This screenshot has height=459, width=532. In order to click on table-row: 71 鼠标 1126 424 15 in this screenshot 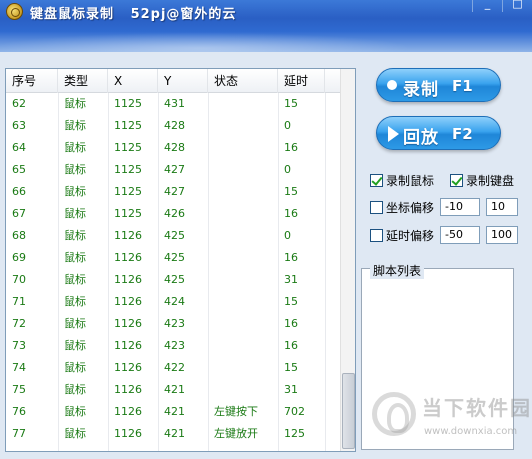, I will do `click(173, 302)`.